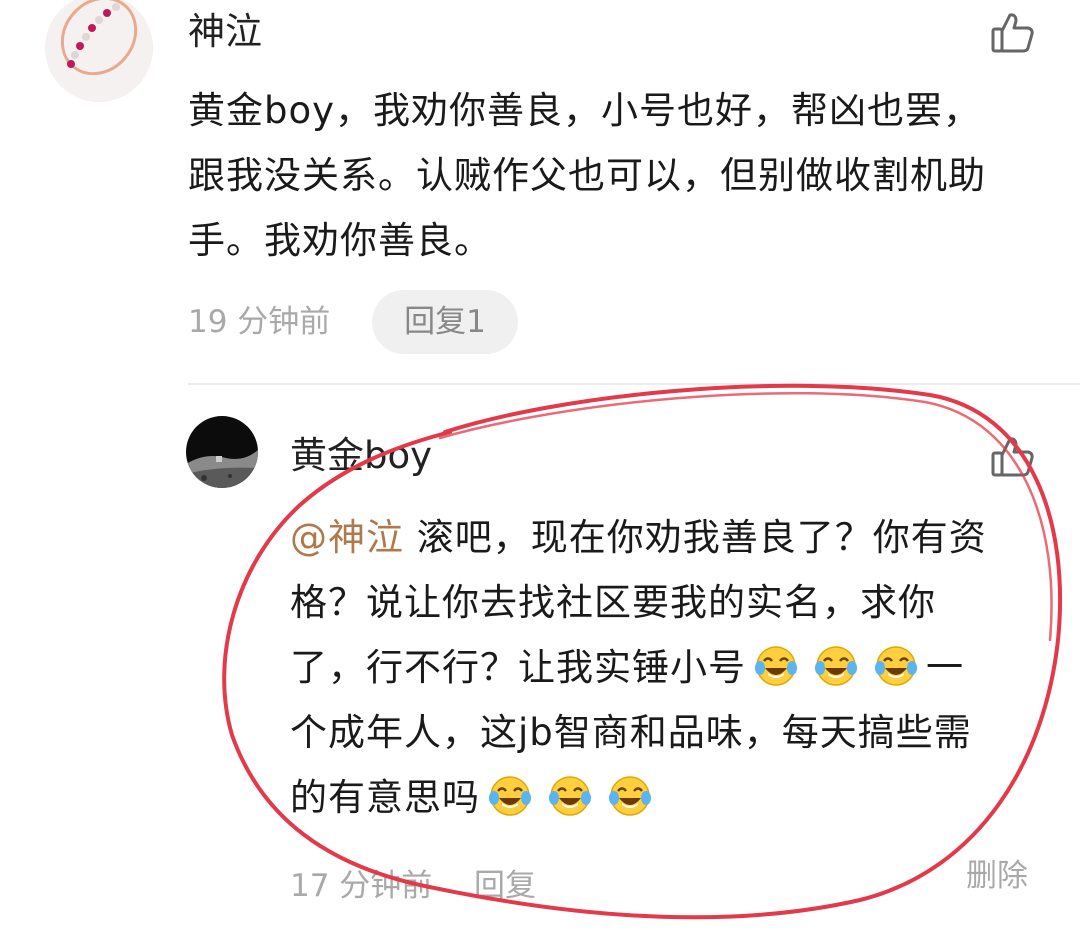  What do you see at coordinates (259, 322) in the screenshot?
I see `comment-timestamp: 19 分钟前` at bounding box center [259, 322].